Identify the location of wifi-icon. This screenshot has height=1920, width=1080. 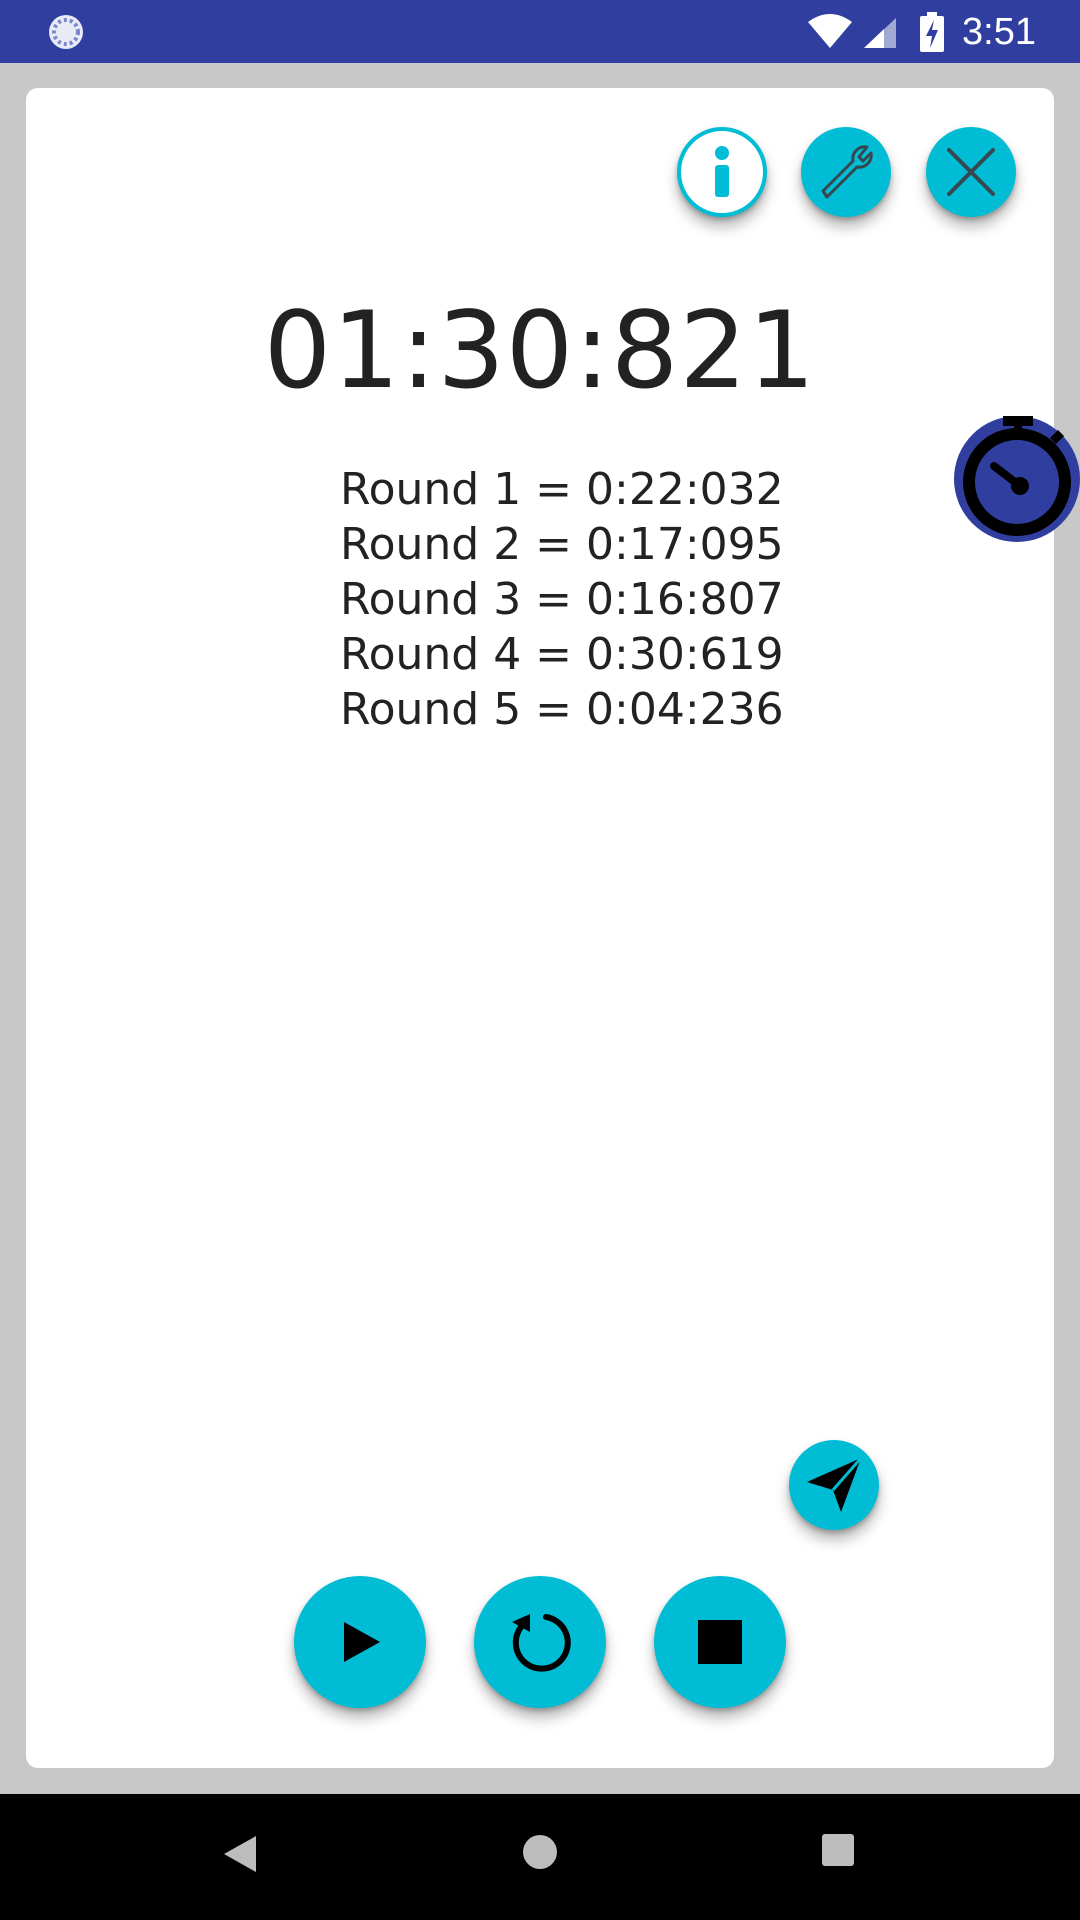
(830, 31).